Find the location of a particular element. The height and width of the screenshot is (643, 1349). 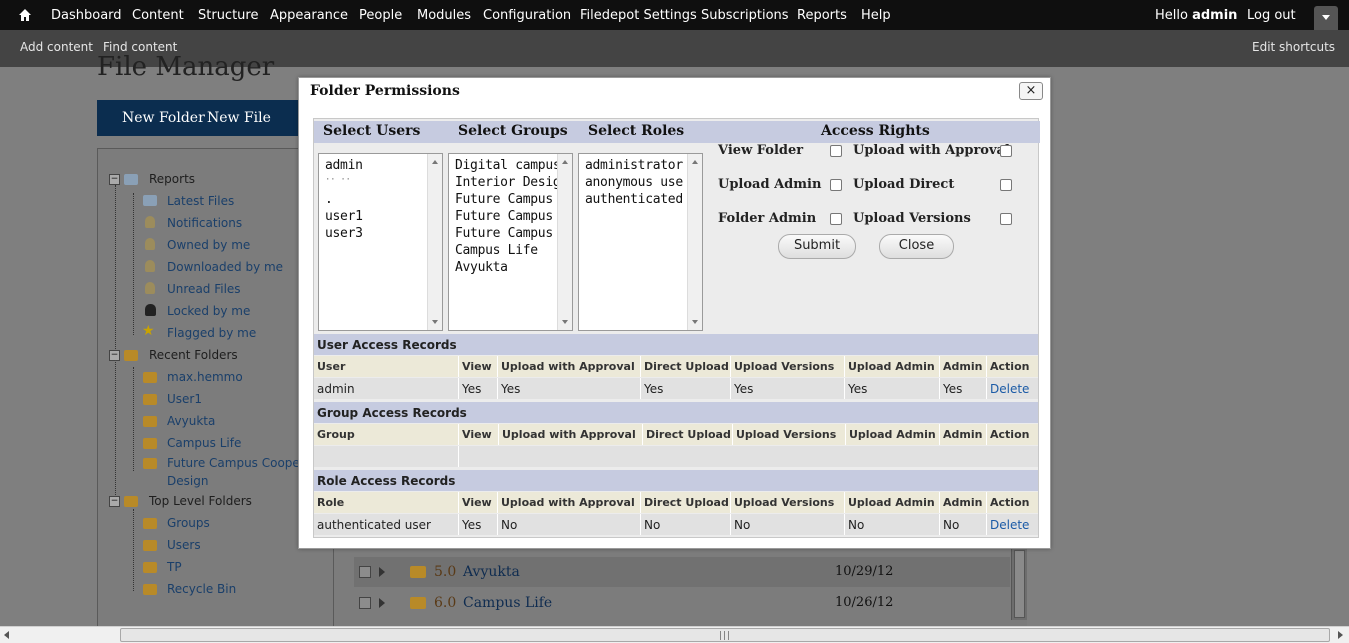

user-option: user3 is located at coordinates (344, 233).